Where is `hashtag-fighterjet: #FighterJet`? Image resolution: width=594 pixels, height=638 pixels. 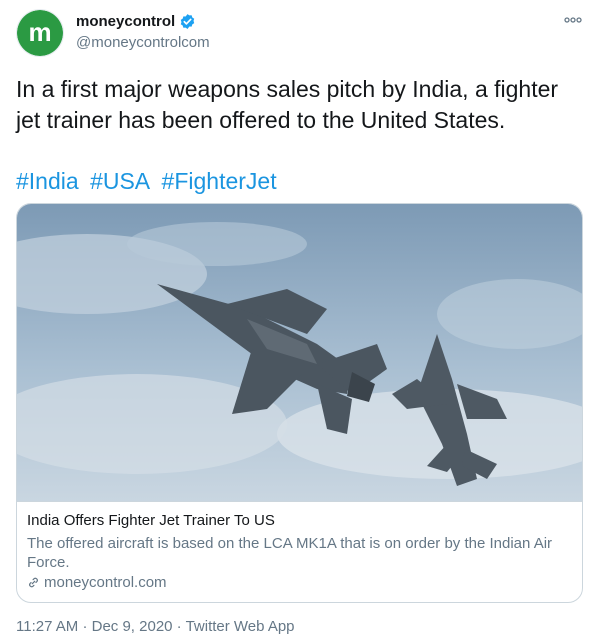
hashtag-fighterjet: #FighterJet is located at coordinates (219, 181).